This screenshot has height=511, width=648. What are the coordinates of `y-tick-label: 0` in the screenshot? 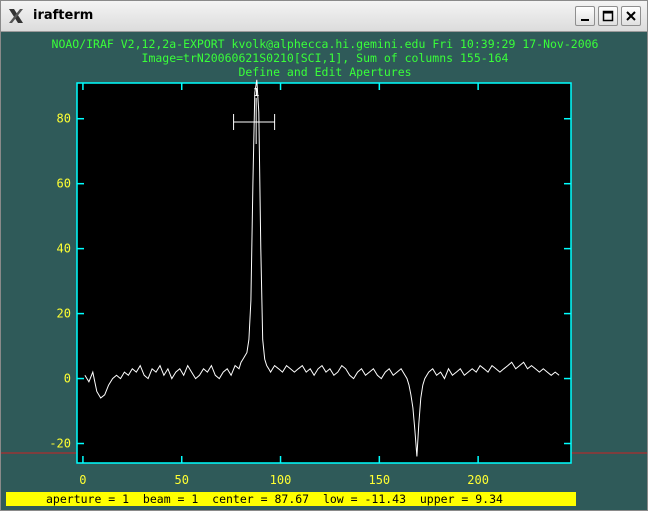 It's located at (67, 379).